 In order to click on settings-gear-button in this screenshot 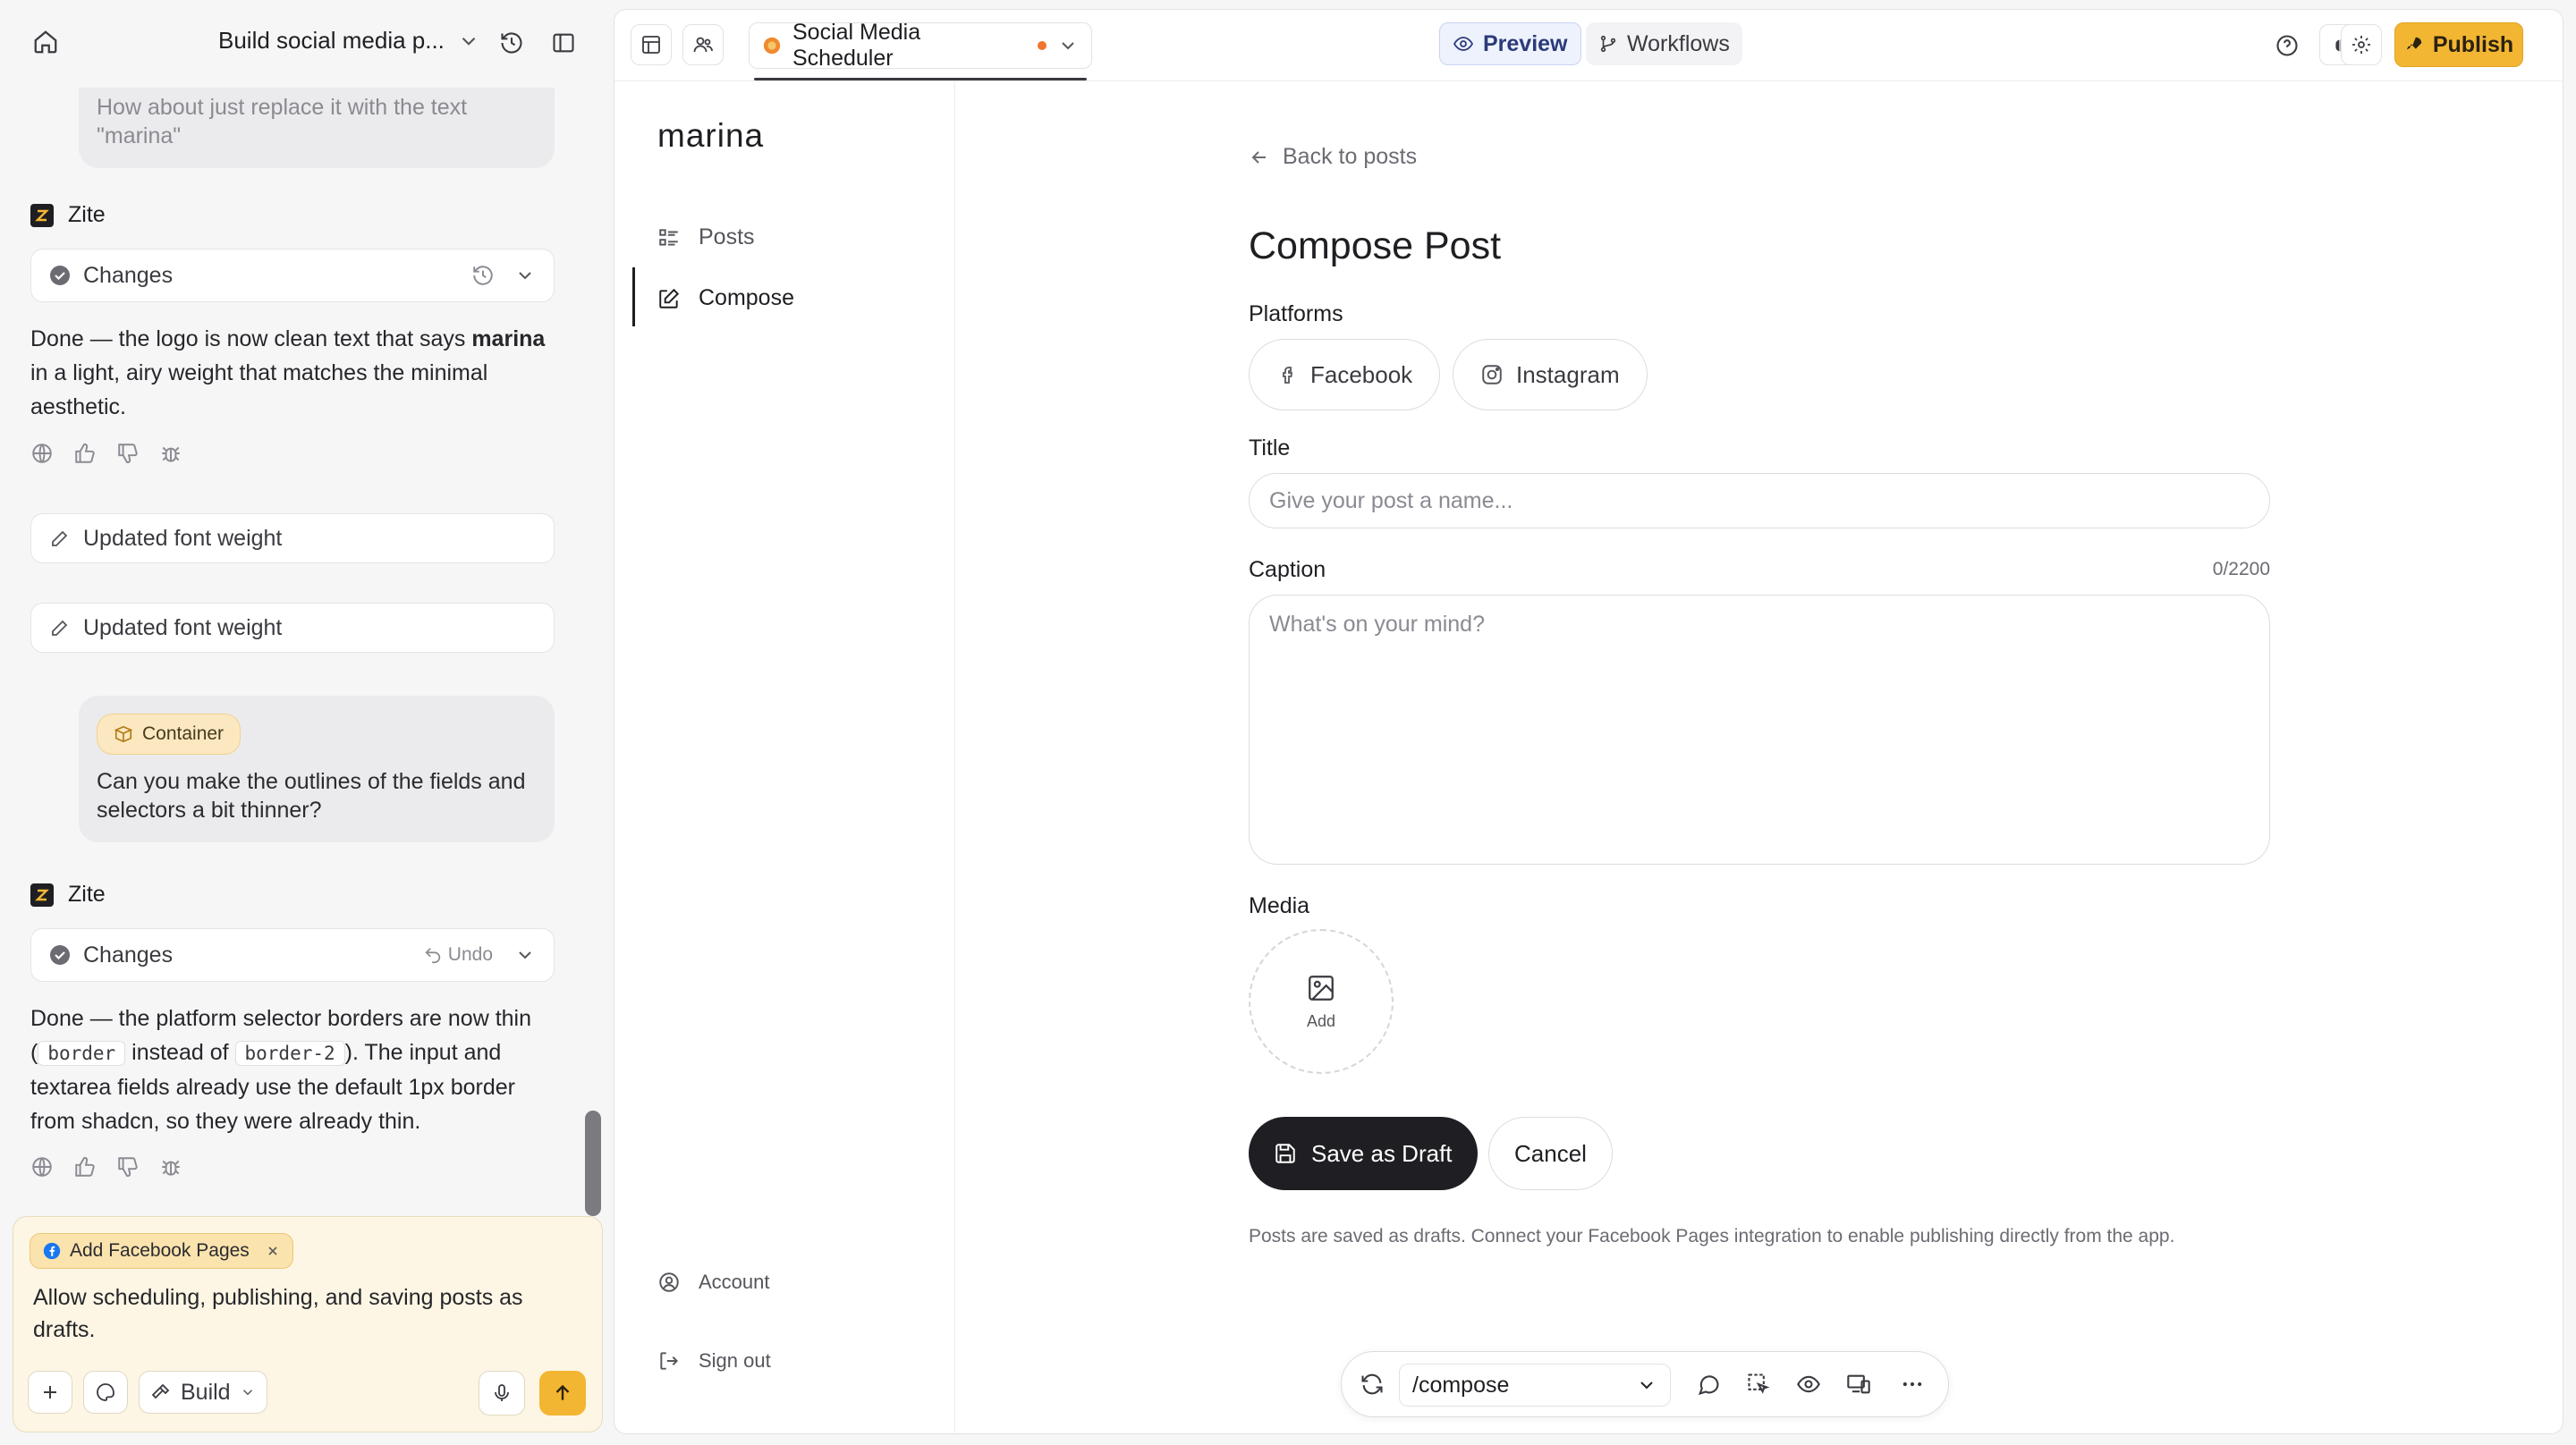, I will do `click(2361, 44)`.